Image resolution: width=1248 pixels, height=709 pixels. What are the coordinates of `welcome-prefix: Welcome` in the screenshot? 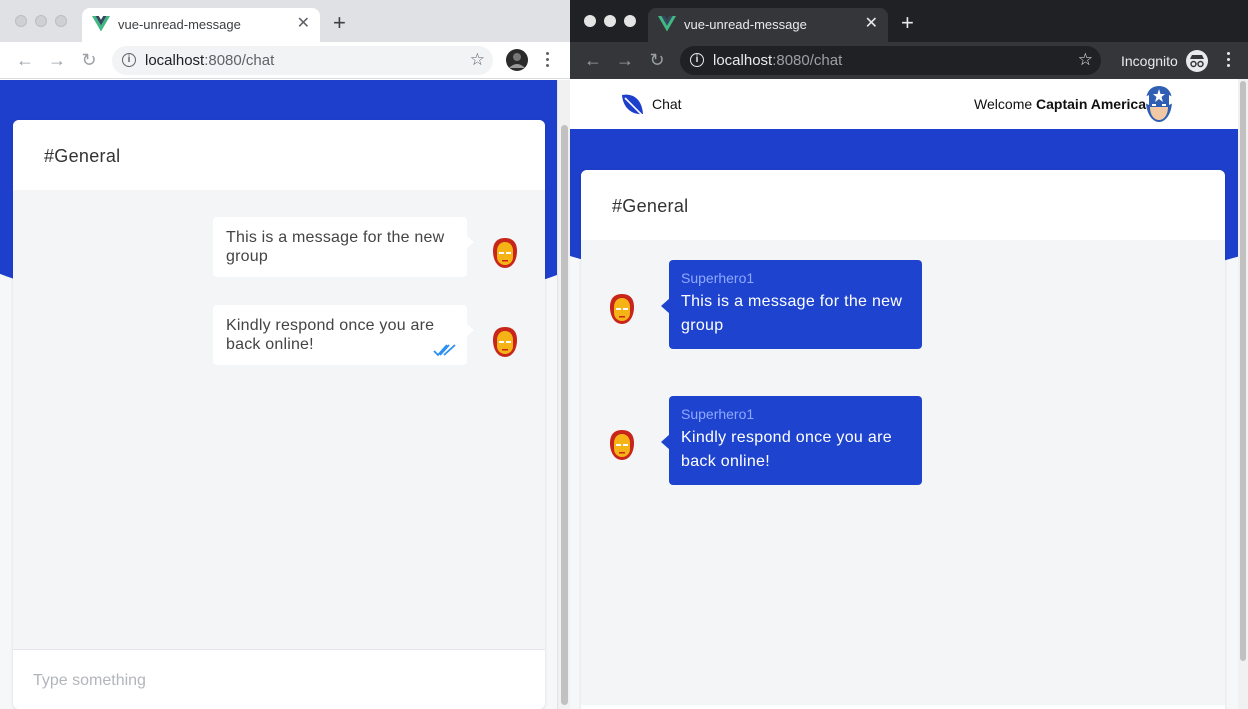 It's located at (1003, 104).